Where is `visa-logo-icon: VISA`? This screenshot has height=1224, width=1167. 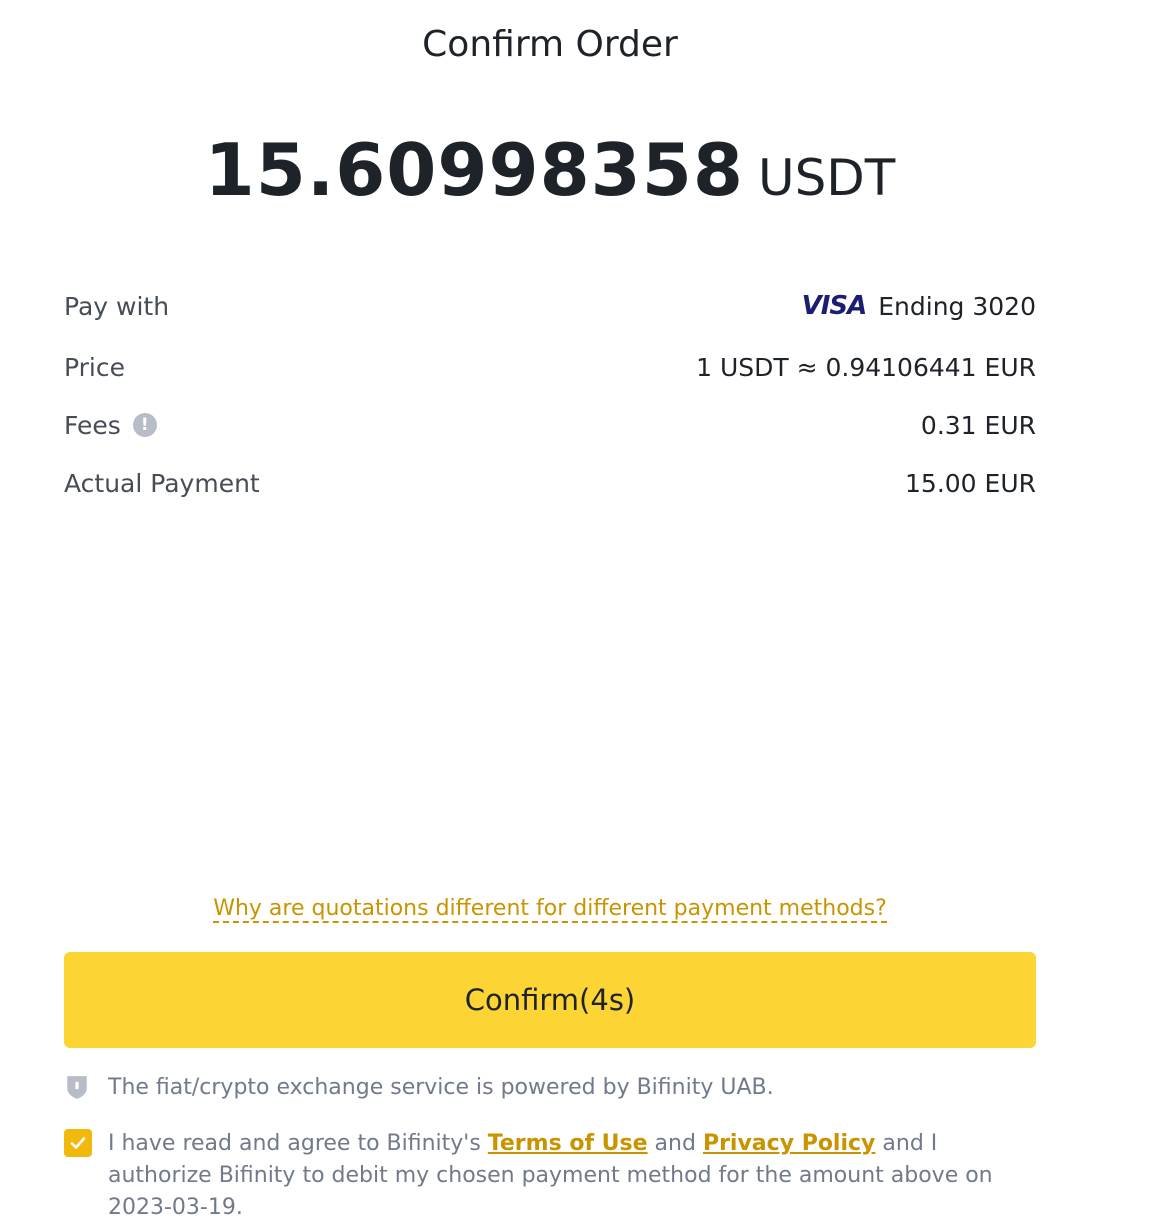
visa-logo-icon: VISA is located at coordinates (834, 306).